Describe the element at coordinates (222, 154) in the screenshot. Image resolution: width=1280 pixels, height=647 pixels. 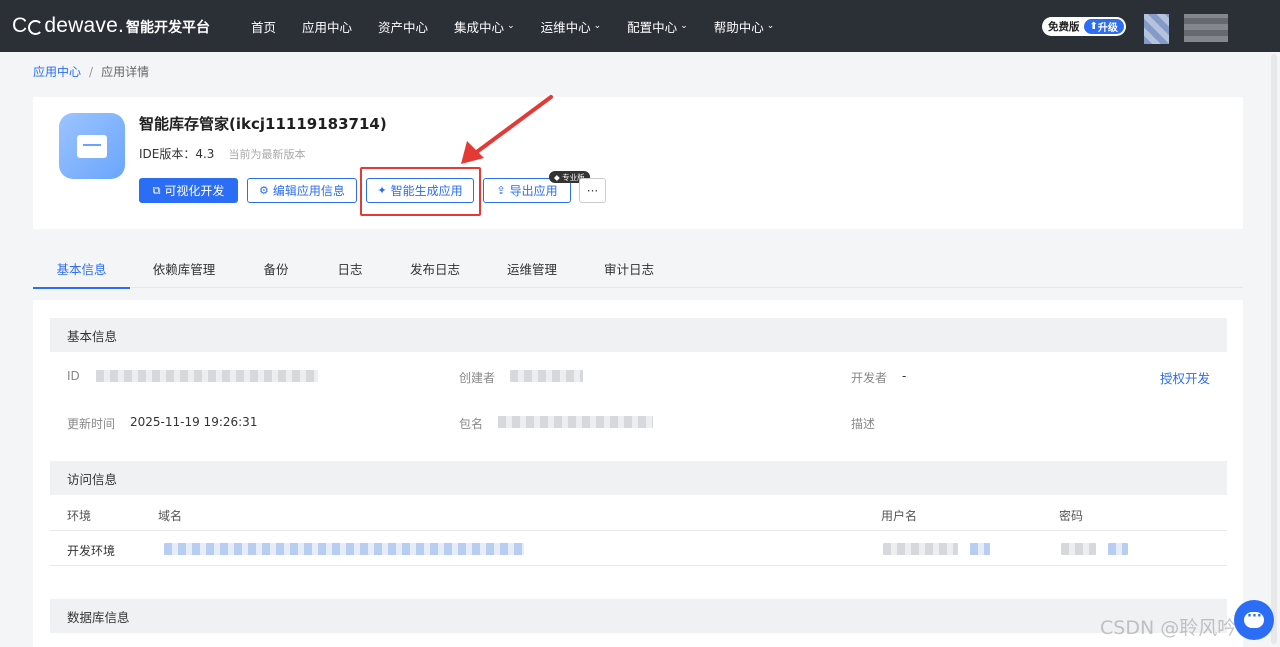
I see `ide-version: IDE版本：4.3 当前为最新版本` at that location.